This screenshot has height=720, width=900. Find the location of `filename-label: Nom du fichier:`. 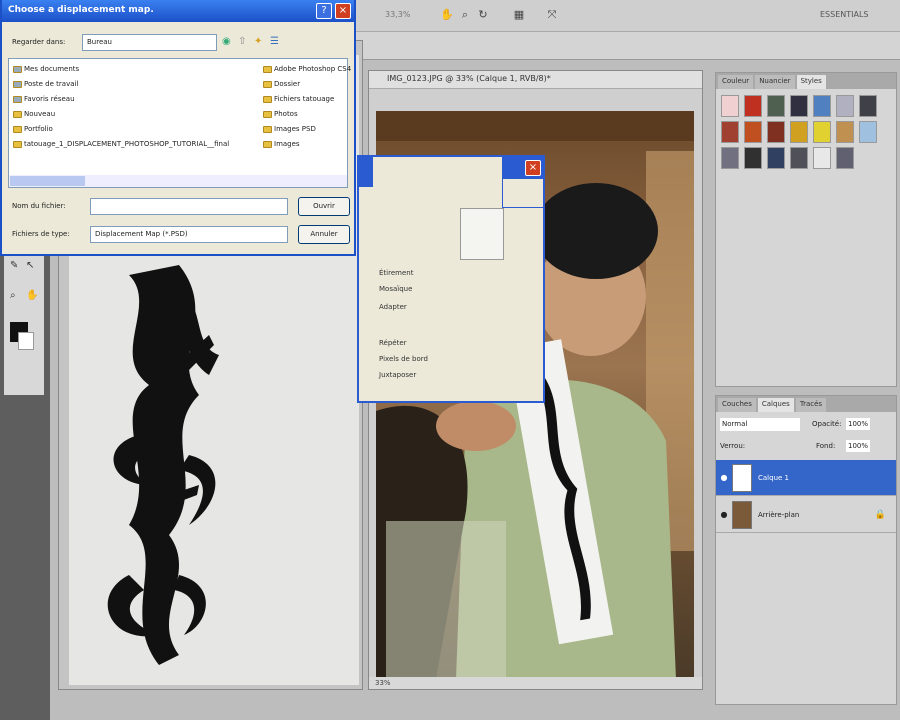

filename-label: Nom du fichier: is located at coordinates (39, 206).